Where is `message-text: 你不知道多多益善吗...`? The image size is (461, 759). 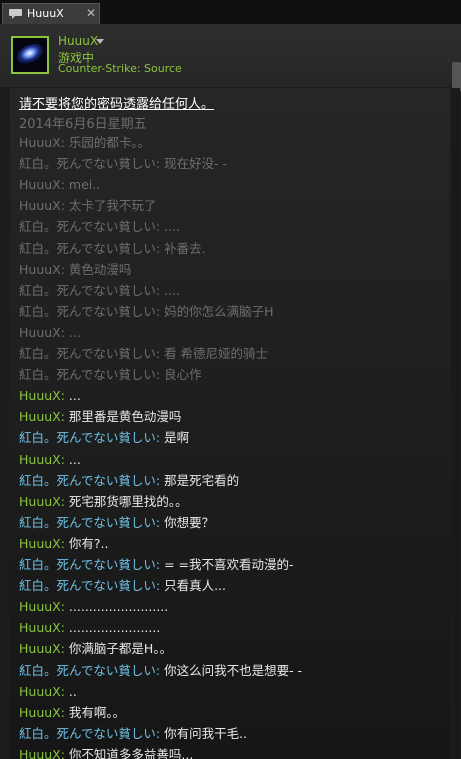 message-text: 你不知道多多益善吗... is located at coordinates (131, 753).